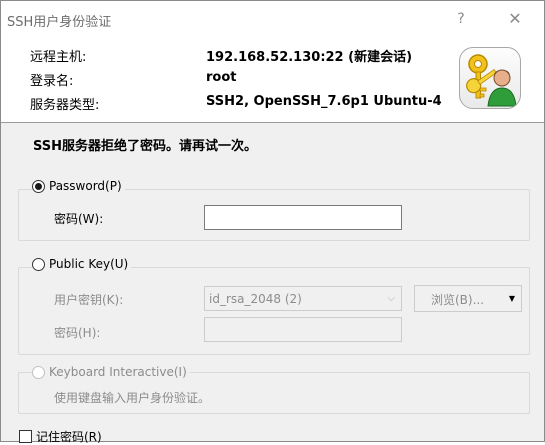  What do you see at coordinates (118, 372) in the screenshot?
I see `keyboard-interactive-label: Keyboard Interactive(I)` at bounding box center [118, 372].